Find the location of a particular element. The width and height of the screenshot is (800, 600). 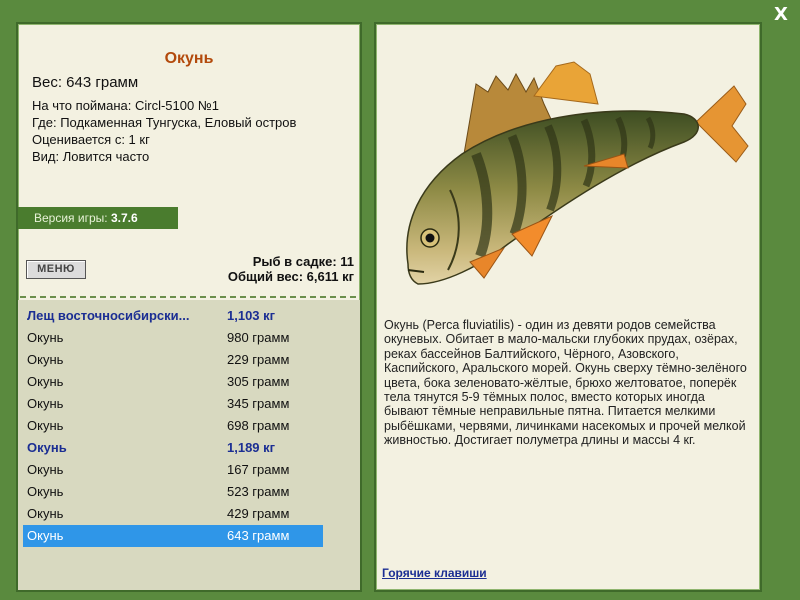

list-item: Лещ восточносибирски... 1,103 кг is located at coordinates (173, 316).